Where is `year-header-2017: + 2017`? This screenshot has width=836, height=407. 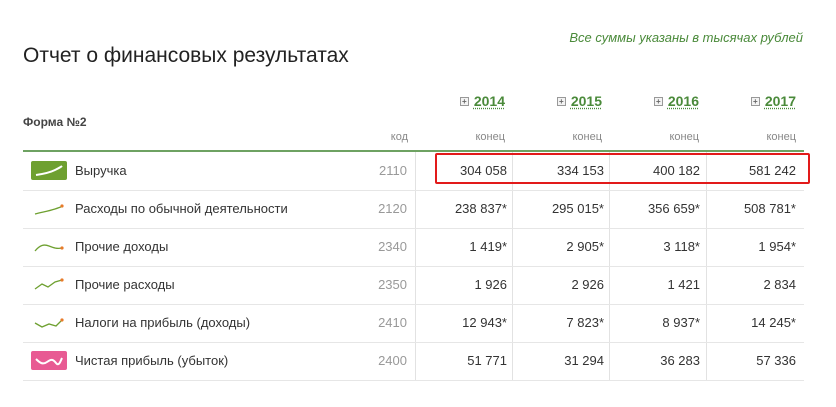 year-header-2017: + 2017 is located at coordinates (773, 101).